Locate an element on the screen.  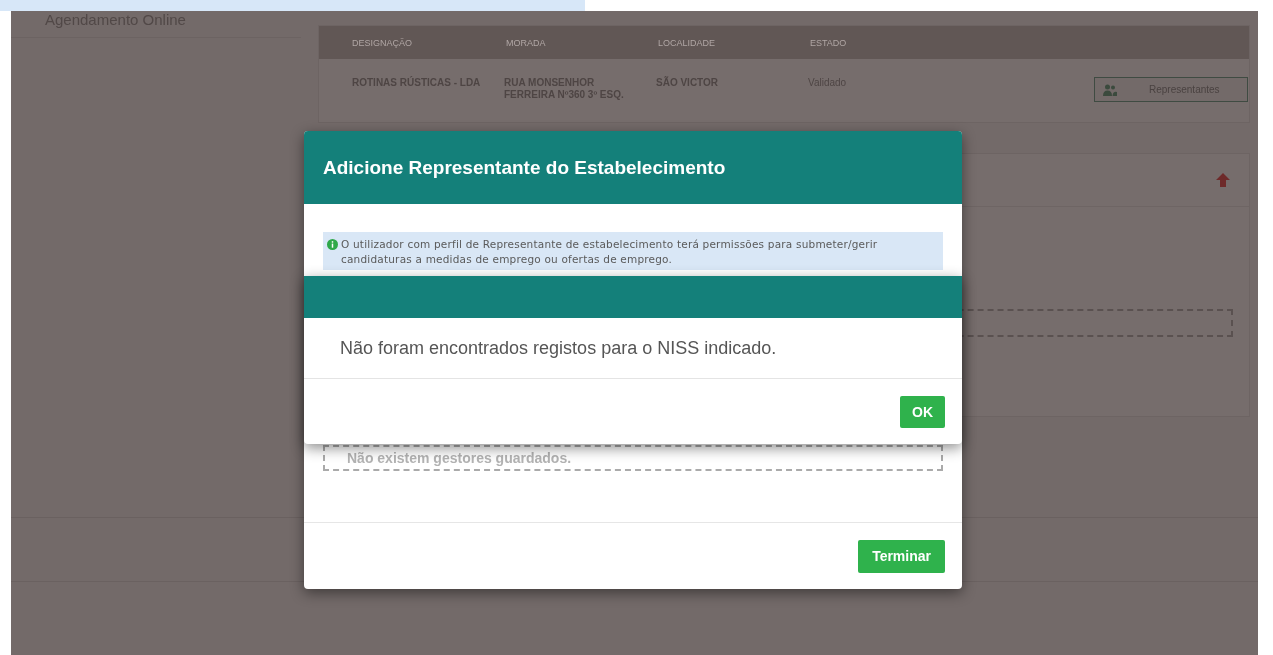
column-header: MORADA is located at coordinates (526, 42).